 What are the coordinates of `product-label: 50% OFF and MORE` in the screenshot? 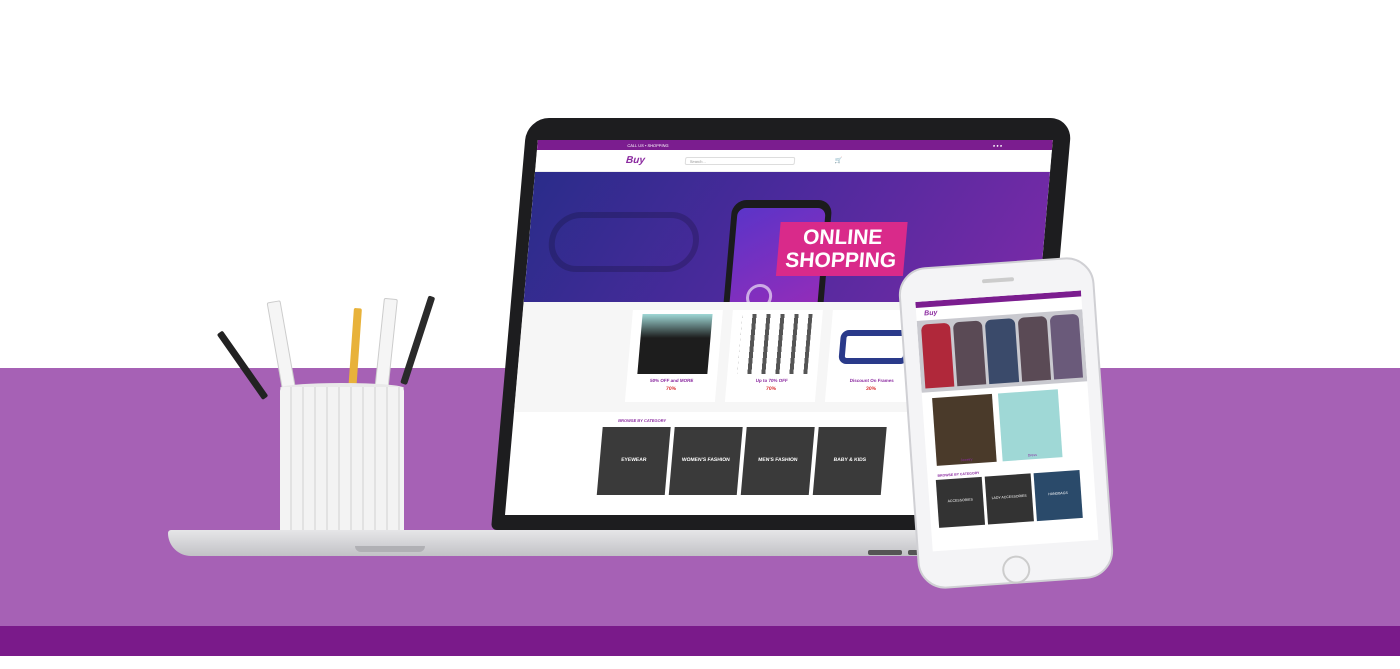 It's located at (671, 380).